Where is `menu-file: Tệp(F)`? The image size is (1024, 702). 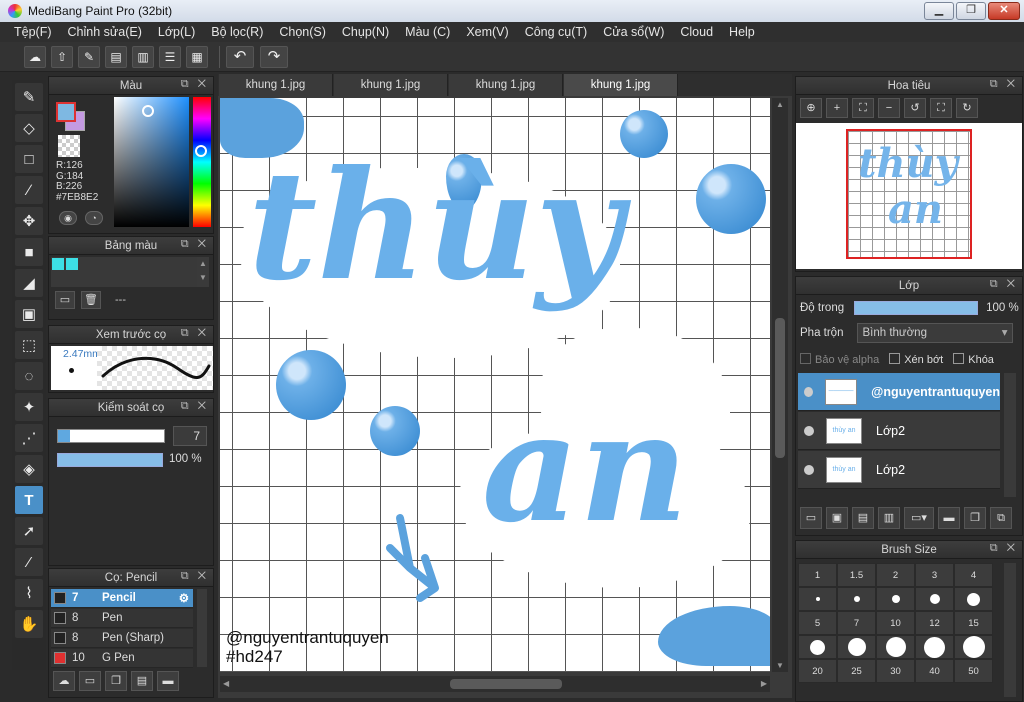 menu-file: Tệp(F) is located at coordinates (33, 32).